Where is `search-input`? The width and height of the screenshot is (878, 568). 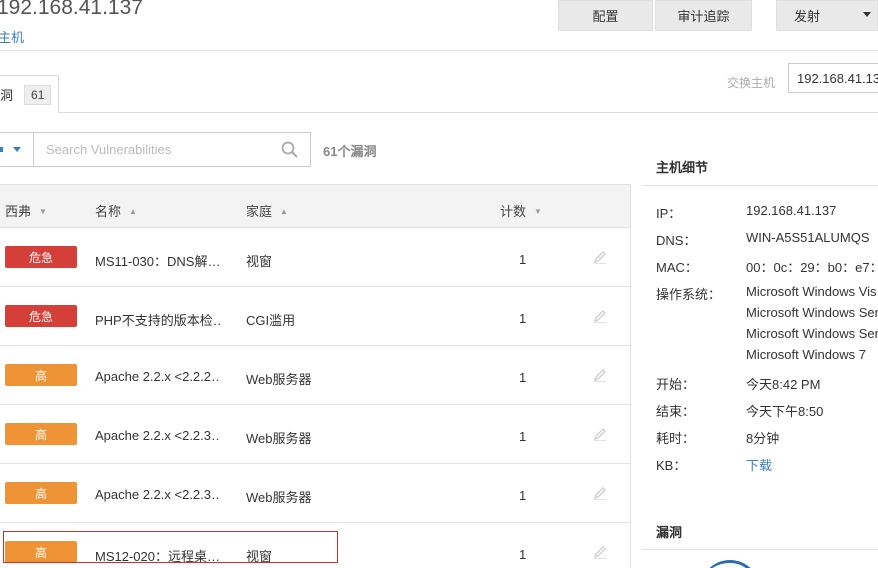
search-input is located at coordinates (154, 149).